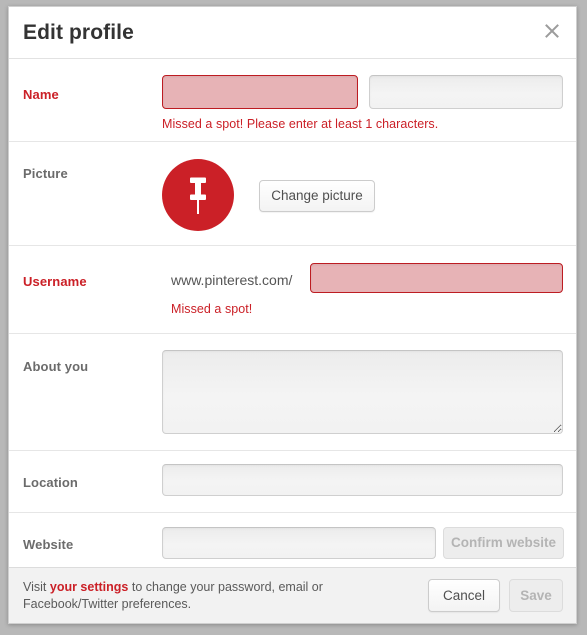 Image resolution: width=587 pixels, height=635 pixels. I want to click on last-name-input, so click(466, 92).